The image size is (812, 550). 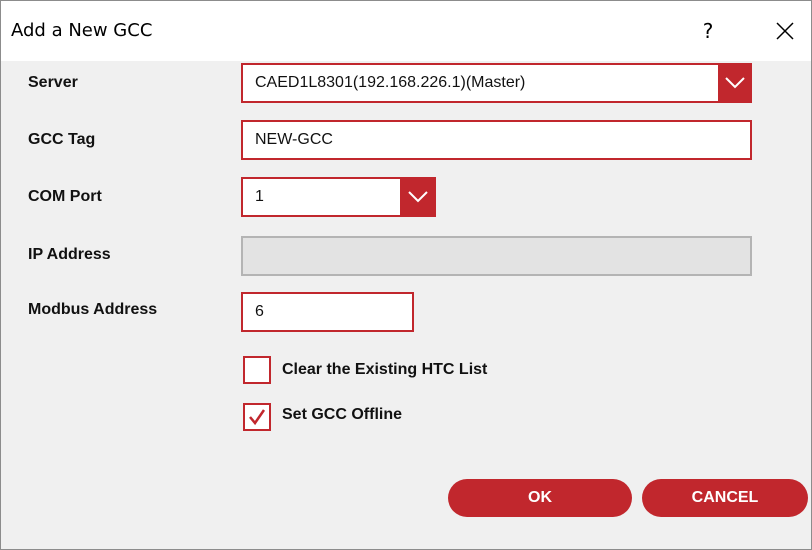 I want to click on gcc-tag-value: NEW-GCC, so click(x=294, y=139).